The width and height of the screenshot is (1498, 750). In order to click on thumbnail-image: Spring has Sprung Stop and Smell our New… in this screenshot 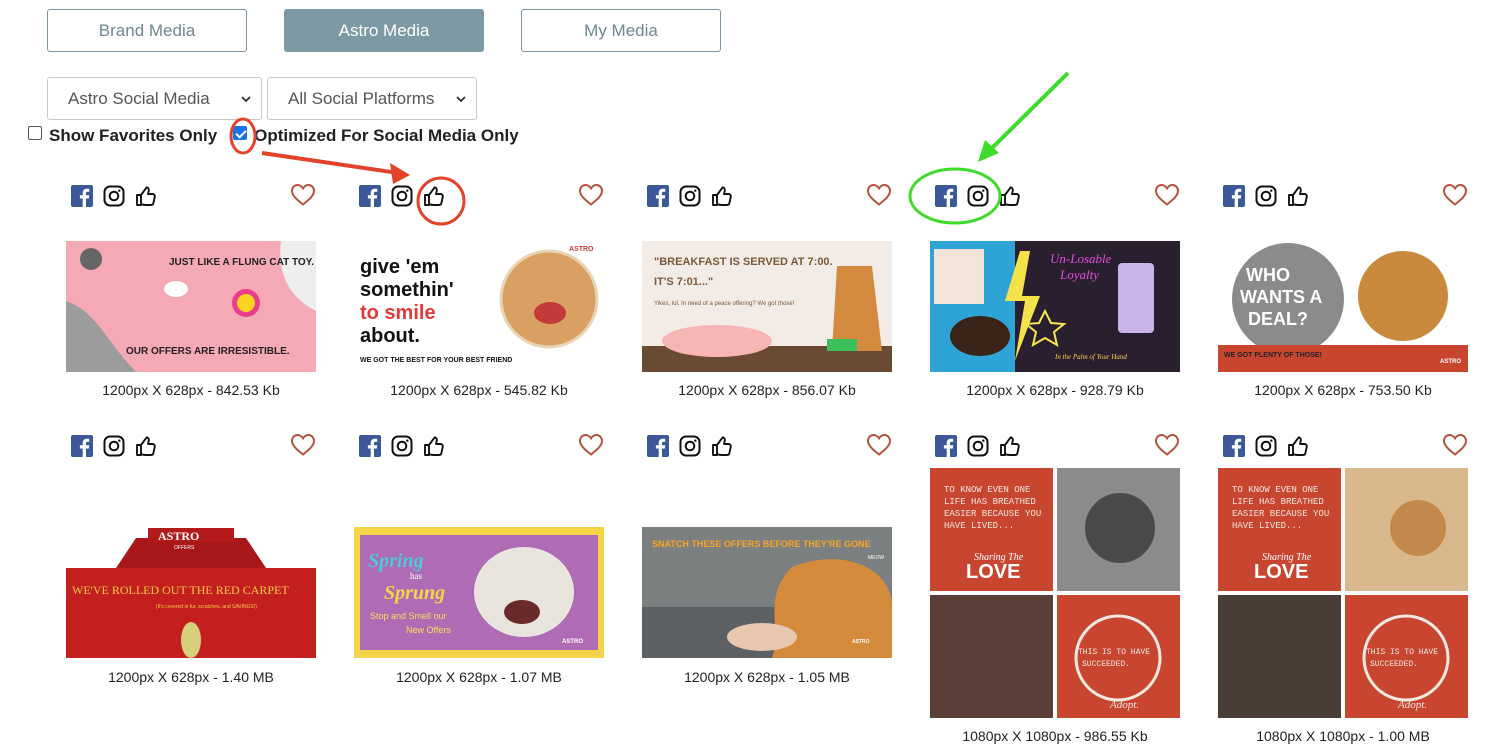, I will do `click(479, 592)`.